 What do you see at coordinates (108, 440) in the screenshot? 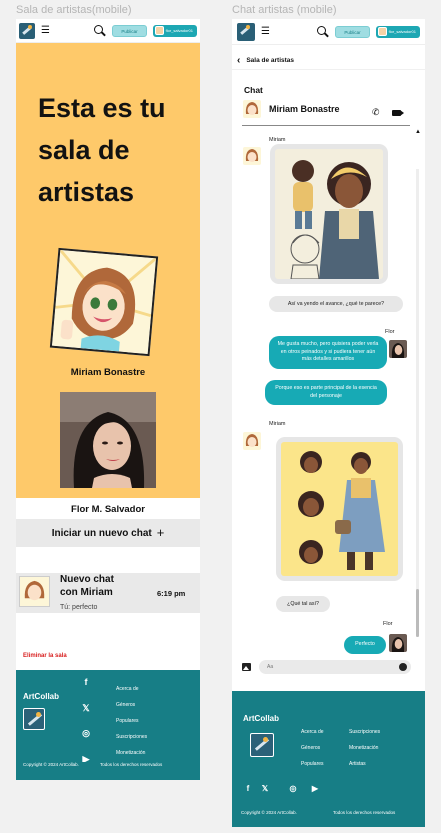
I see `artist2-photo` at bounding box center [108, 440].